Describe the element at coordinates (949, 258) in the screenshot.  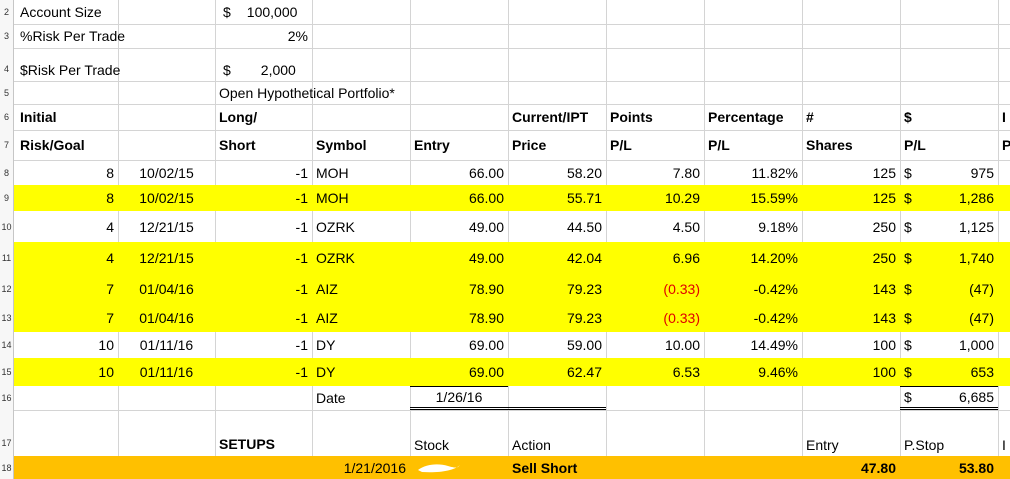
I see `cell-dollar-pl: $1,740` at that location.